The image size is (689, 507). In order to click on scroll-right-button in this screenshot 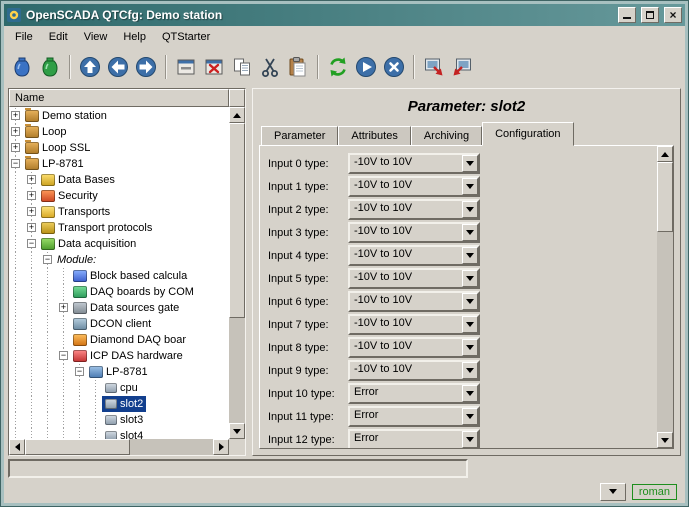, I will do `click(221, 447)`.